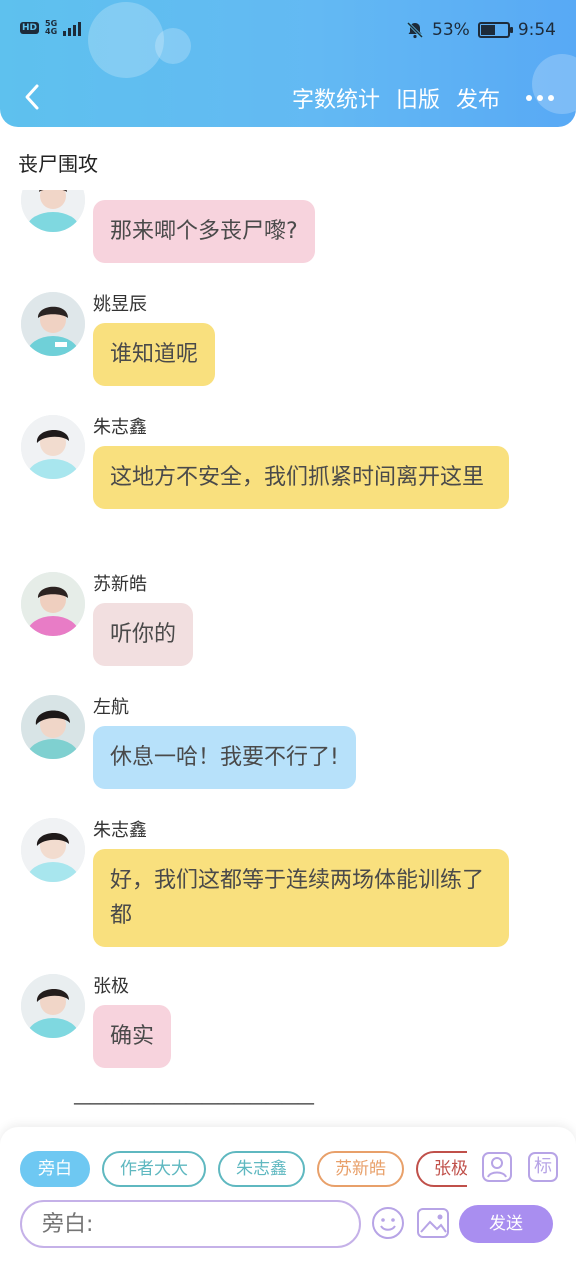 The width and height of the screenshot is (576, 1280). I want to click on person-card-icon, so click(497, 1167).